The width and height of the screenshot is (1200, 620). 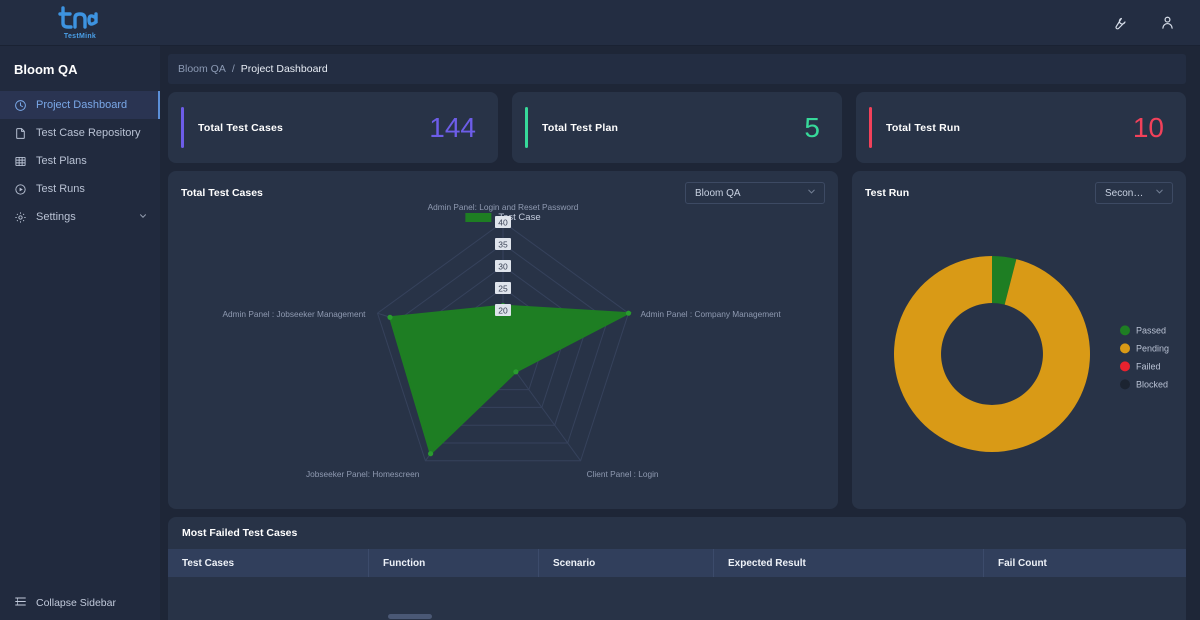 What do you see at coordinates (1154, 23) in the screenshot?
I see `top-bar-actions` at bounding box center [1154, 23].